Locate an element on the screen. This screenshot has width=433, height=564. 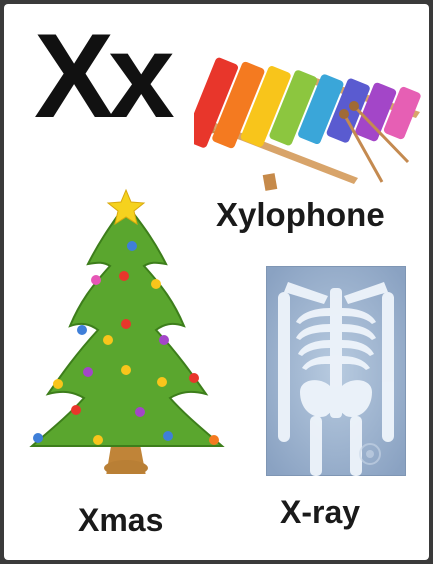
xray-label: X-ray is located at coordinates (320, 512).